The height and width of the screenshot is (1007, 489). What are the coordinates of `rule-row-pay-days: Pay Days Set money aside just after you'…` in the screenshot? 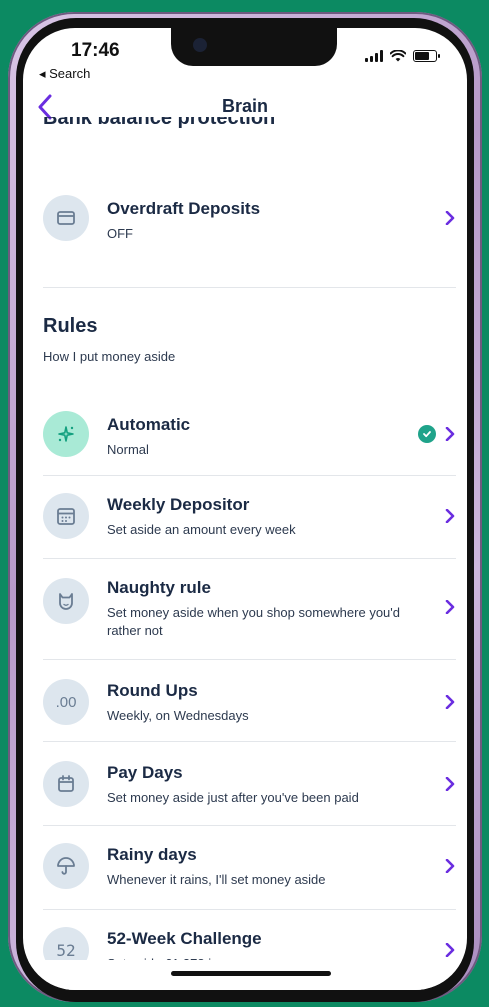 It's located at (249, 786).